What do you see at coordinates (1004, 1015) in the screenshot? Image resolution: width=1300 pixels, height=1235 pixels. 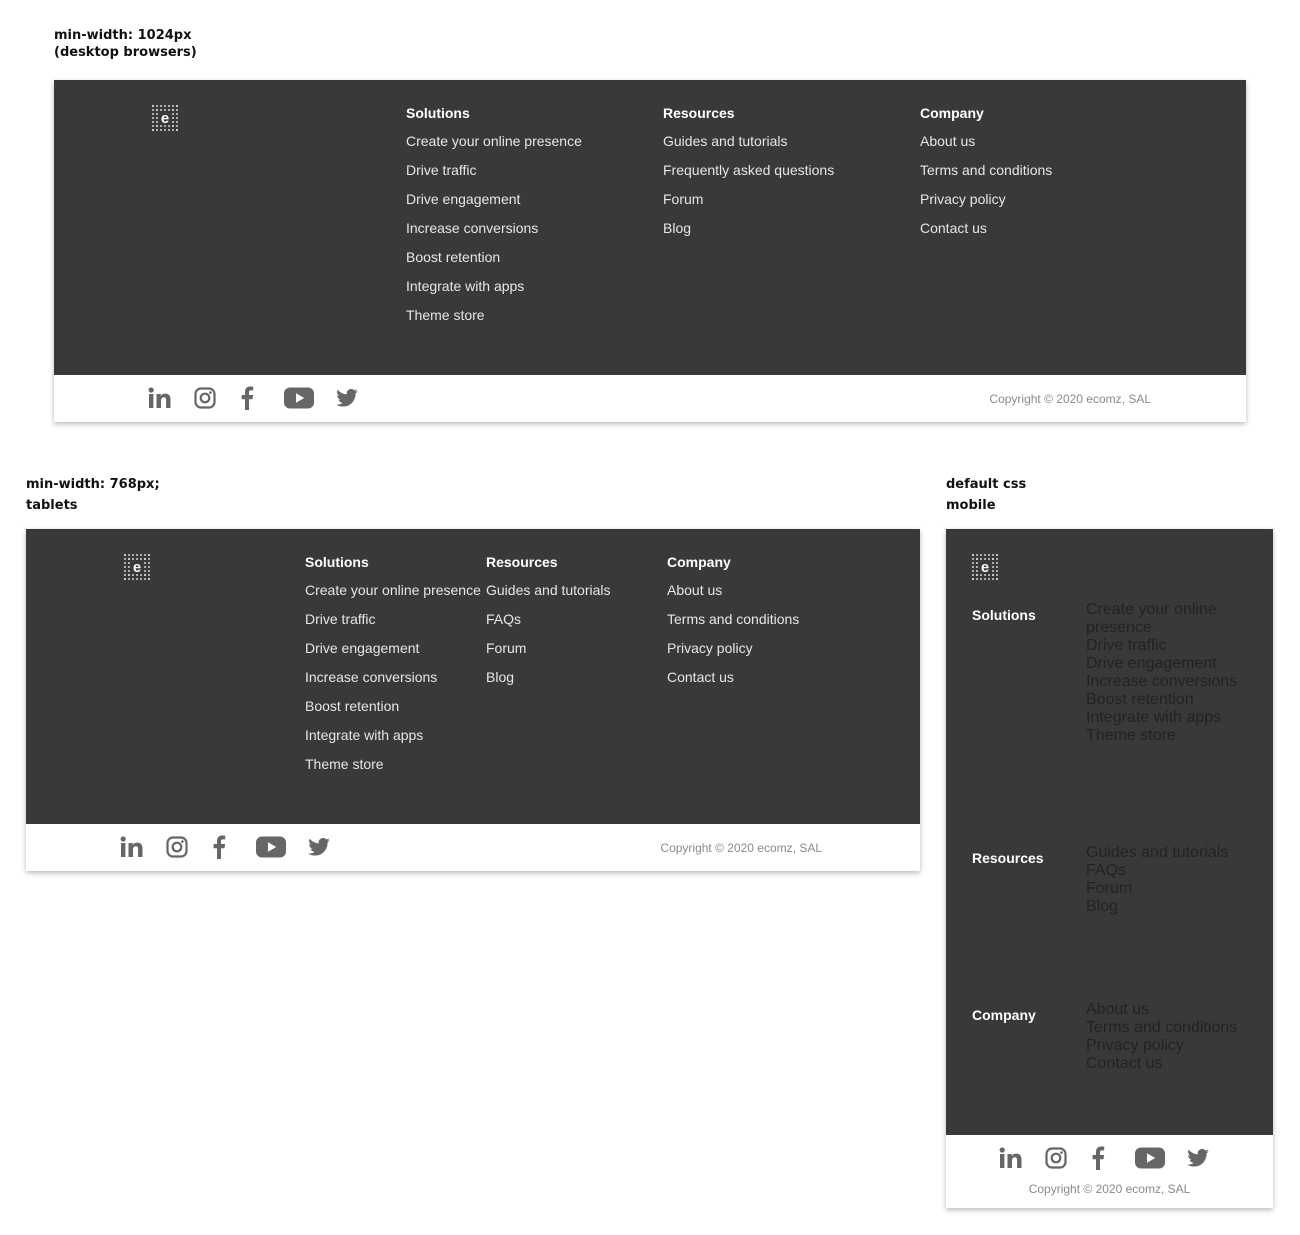 I see `col-title-company: Company` at bounding box center [1004, 1015].